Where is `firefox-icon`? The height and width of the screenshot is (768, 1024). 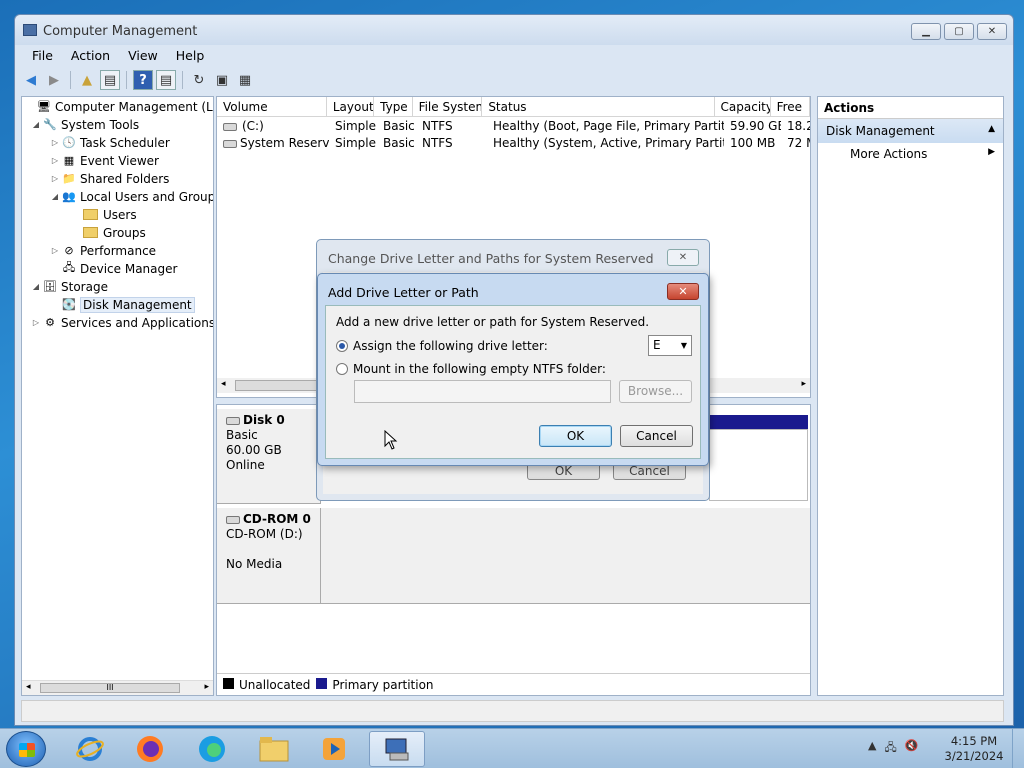
firefox-icon is located at coordinates (150, 749).